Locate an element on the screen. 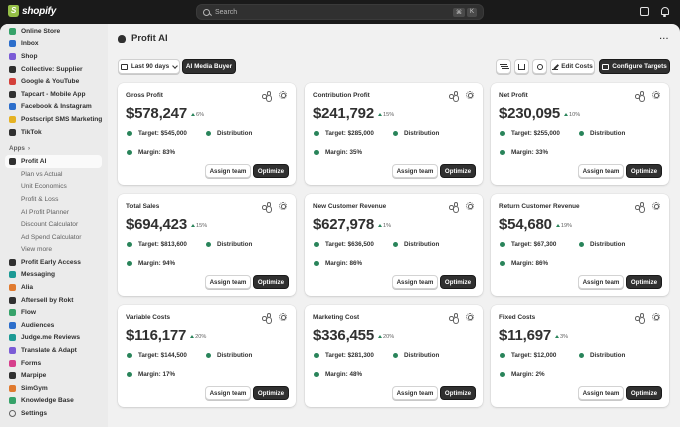  sidebar-item-audiences: Audiences is located at coordinates (54, 325).